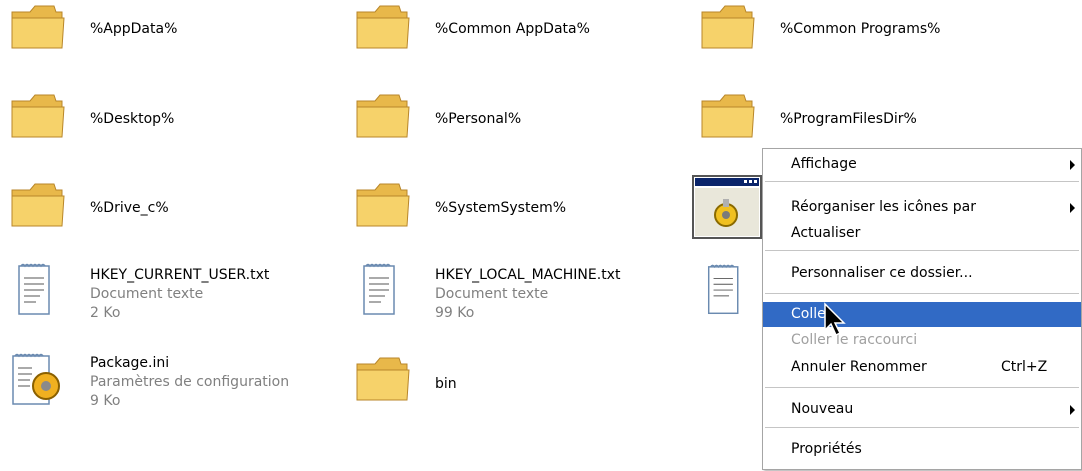 The height and width of the screenshot is (471, 1082). What do you see at coordinates (1024, 367) in the screenshot?
I see `menu-item-shortcut: Ctrl+Z` at bounding box center [1024, 367].